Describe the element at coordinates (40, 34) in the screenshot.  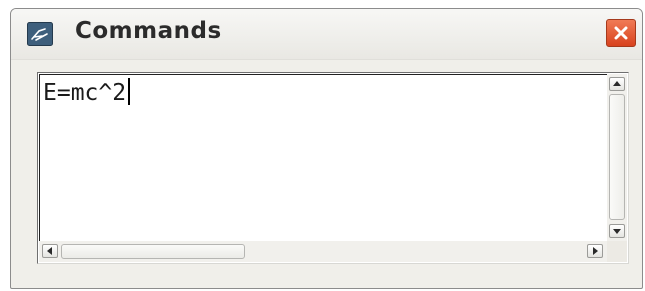
I see `app-icon` at that location.